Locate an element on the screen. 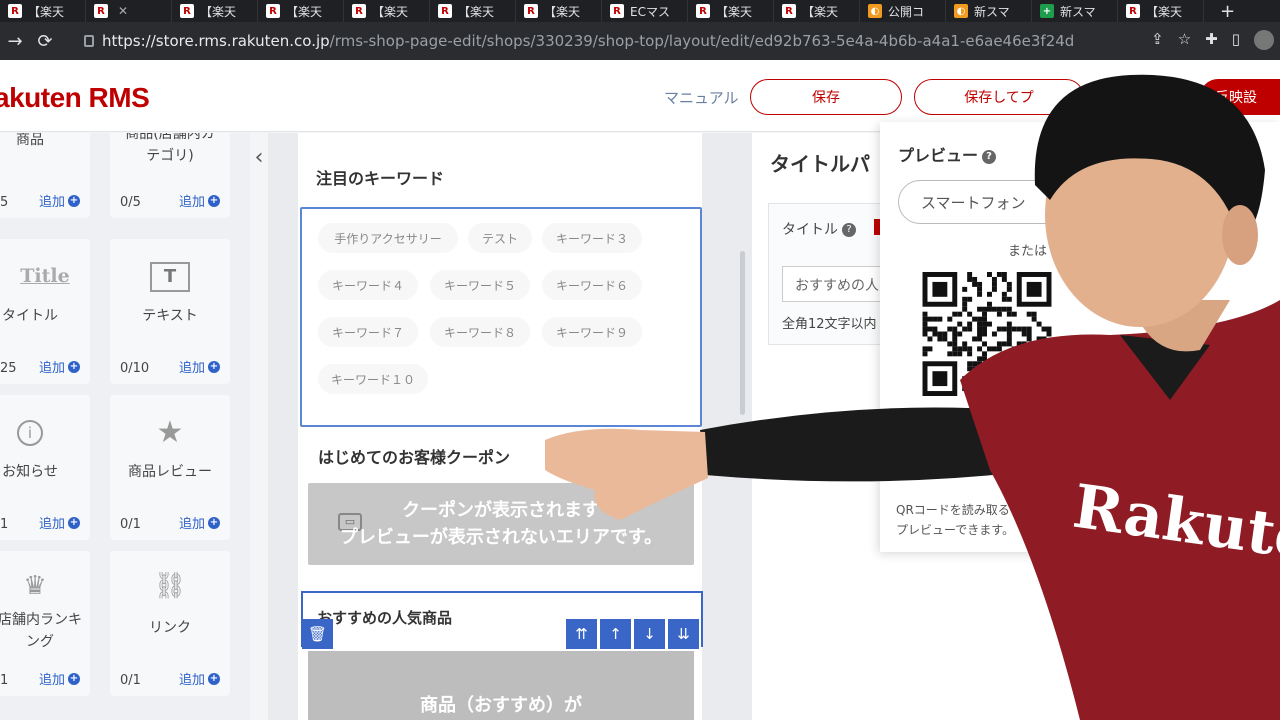 The height and width of the screenshot is (720, 1280). browser-tab: + 新スマ is located at coordinates (1075, 11).